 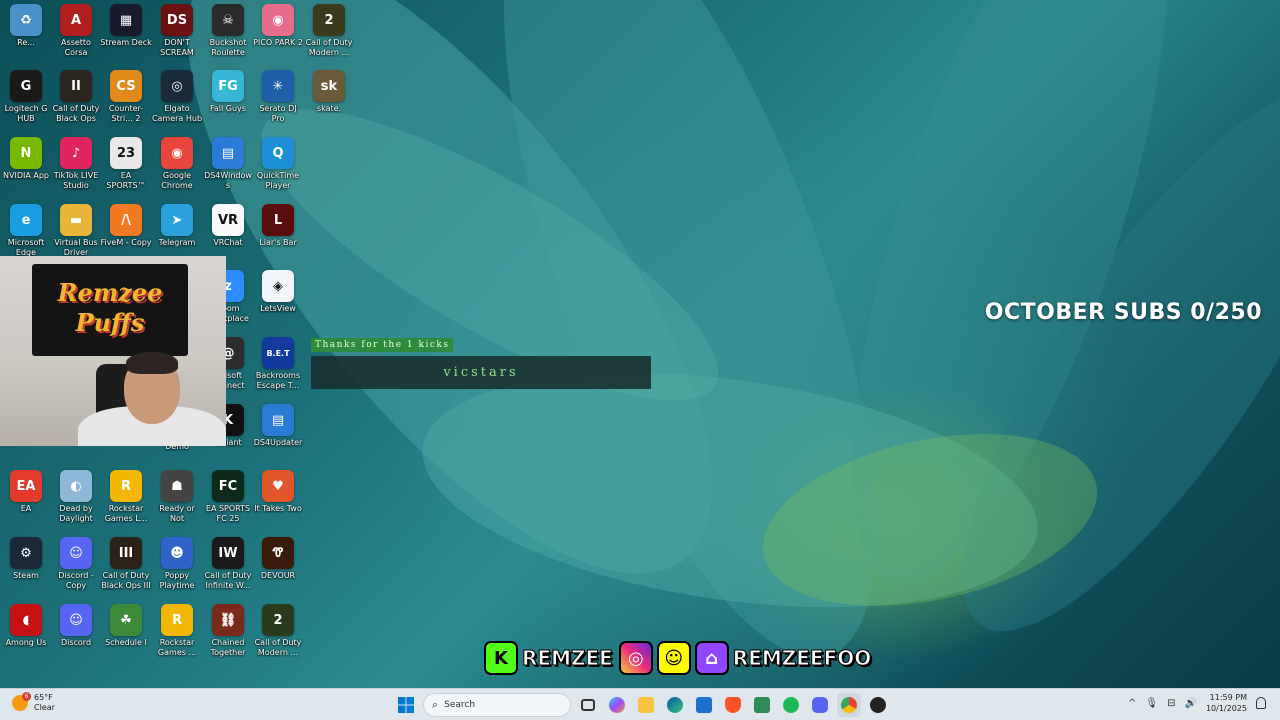 I want to click on taskbar-search: ⌕ Search, so click(x=497, y=705).